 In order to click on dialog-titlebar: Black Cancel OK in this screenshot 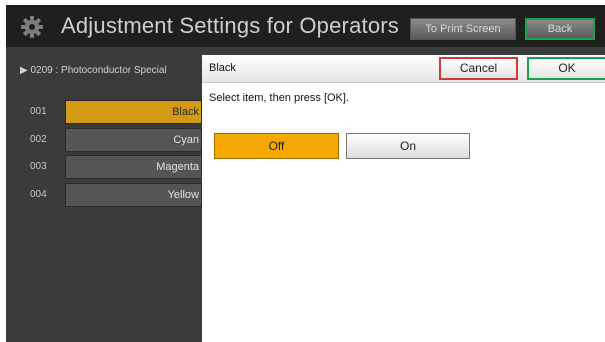, I will do `click(403, 69)`.